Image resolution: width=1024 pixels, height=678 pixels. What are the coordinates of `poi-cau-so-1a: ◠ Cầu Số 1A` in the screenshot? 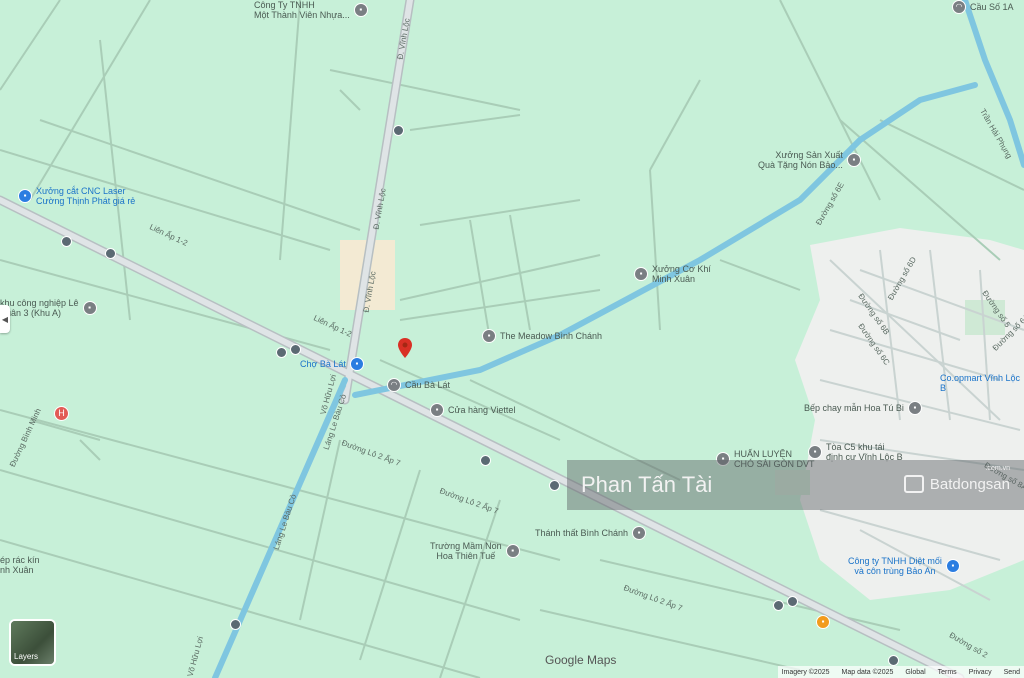 It's located at (983, 7).